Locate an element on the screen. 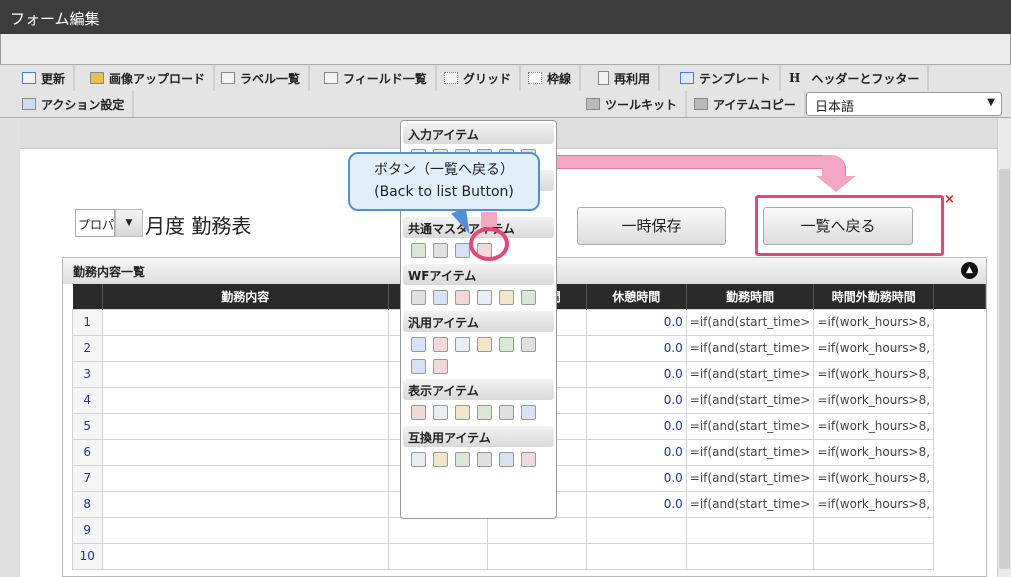 The image size is (1011, 577). save-temp-button: 一時保存 is located at coordinates (651, 226).